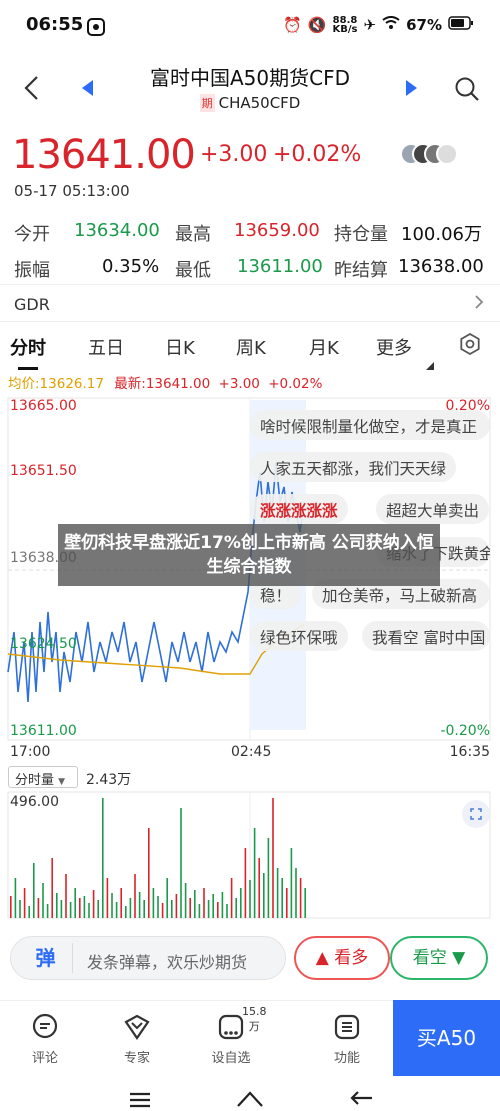  I want to click on system-nav, so click(250, 1093).